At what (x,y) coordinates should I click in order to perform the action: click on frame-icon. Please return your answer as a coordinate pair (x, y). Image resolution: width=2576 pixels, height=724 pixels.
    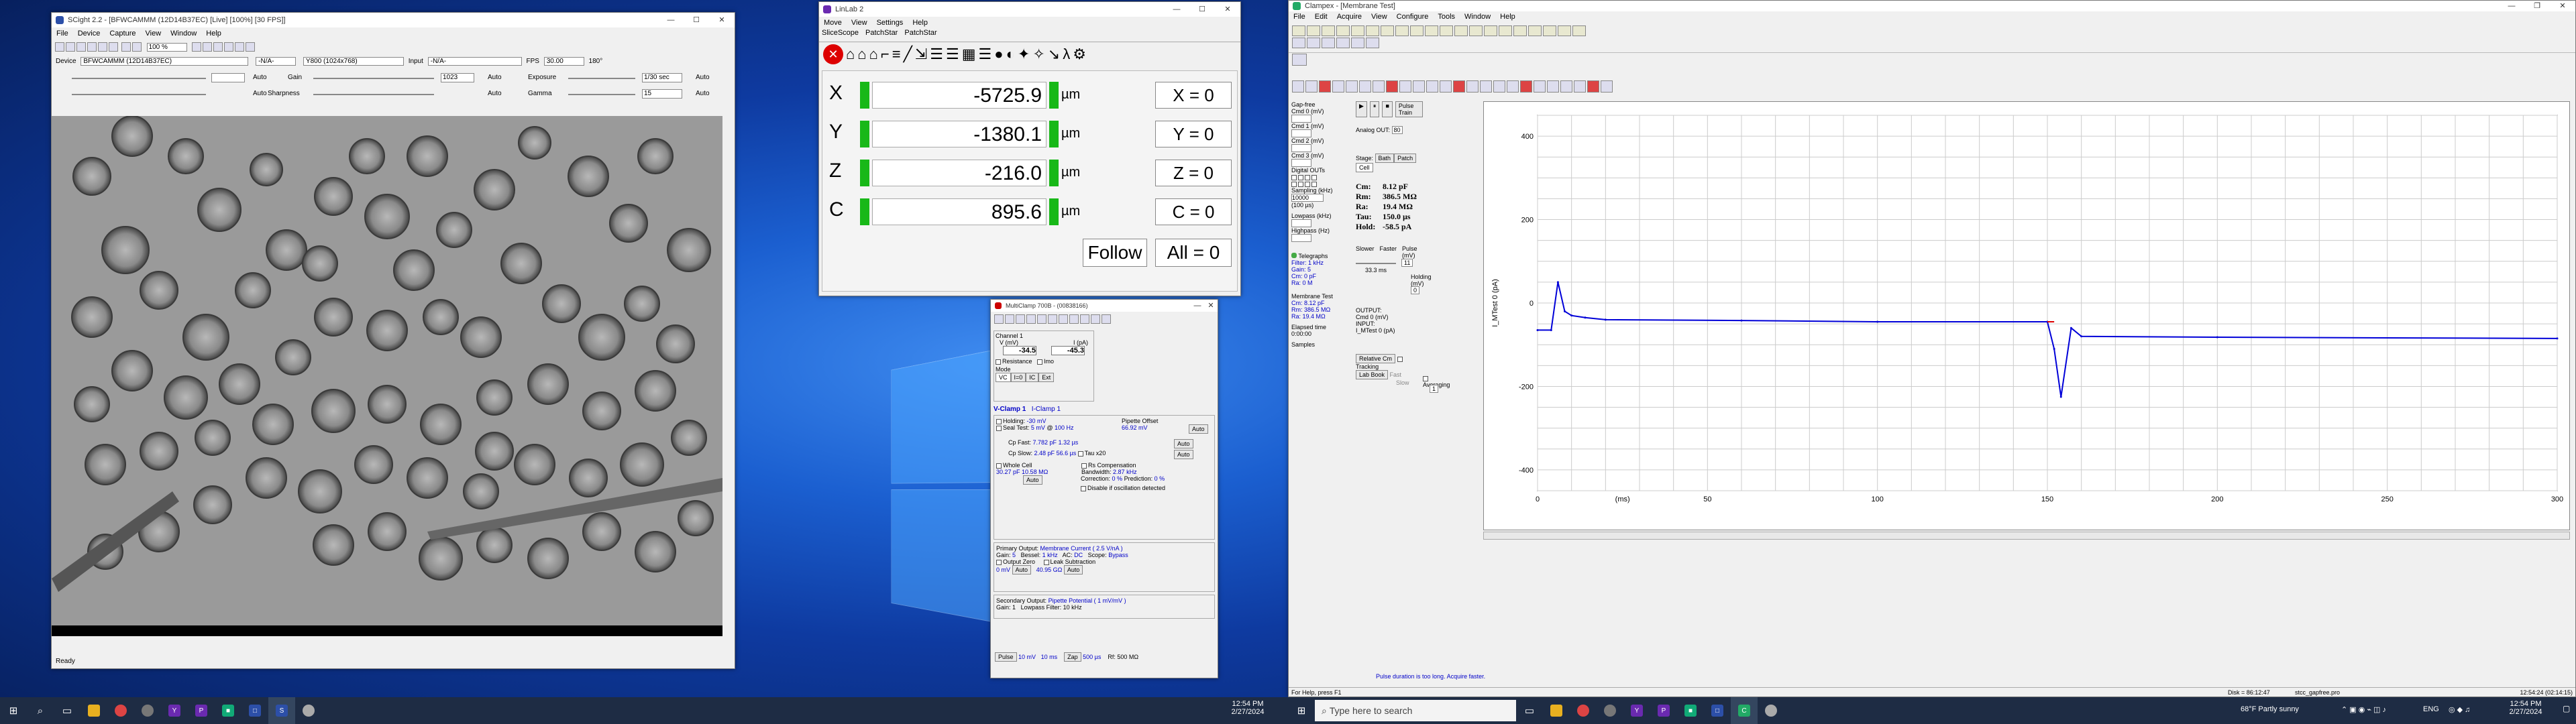
    Looking at the image, I should click on (229, 47).